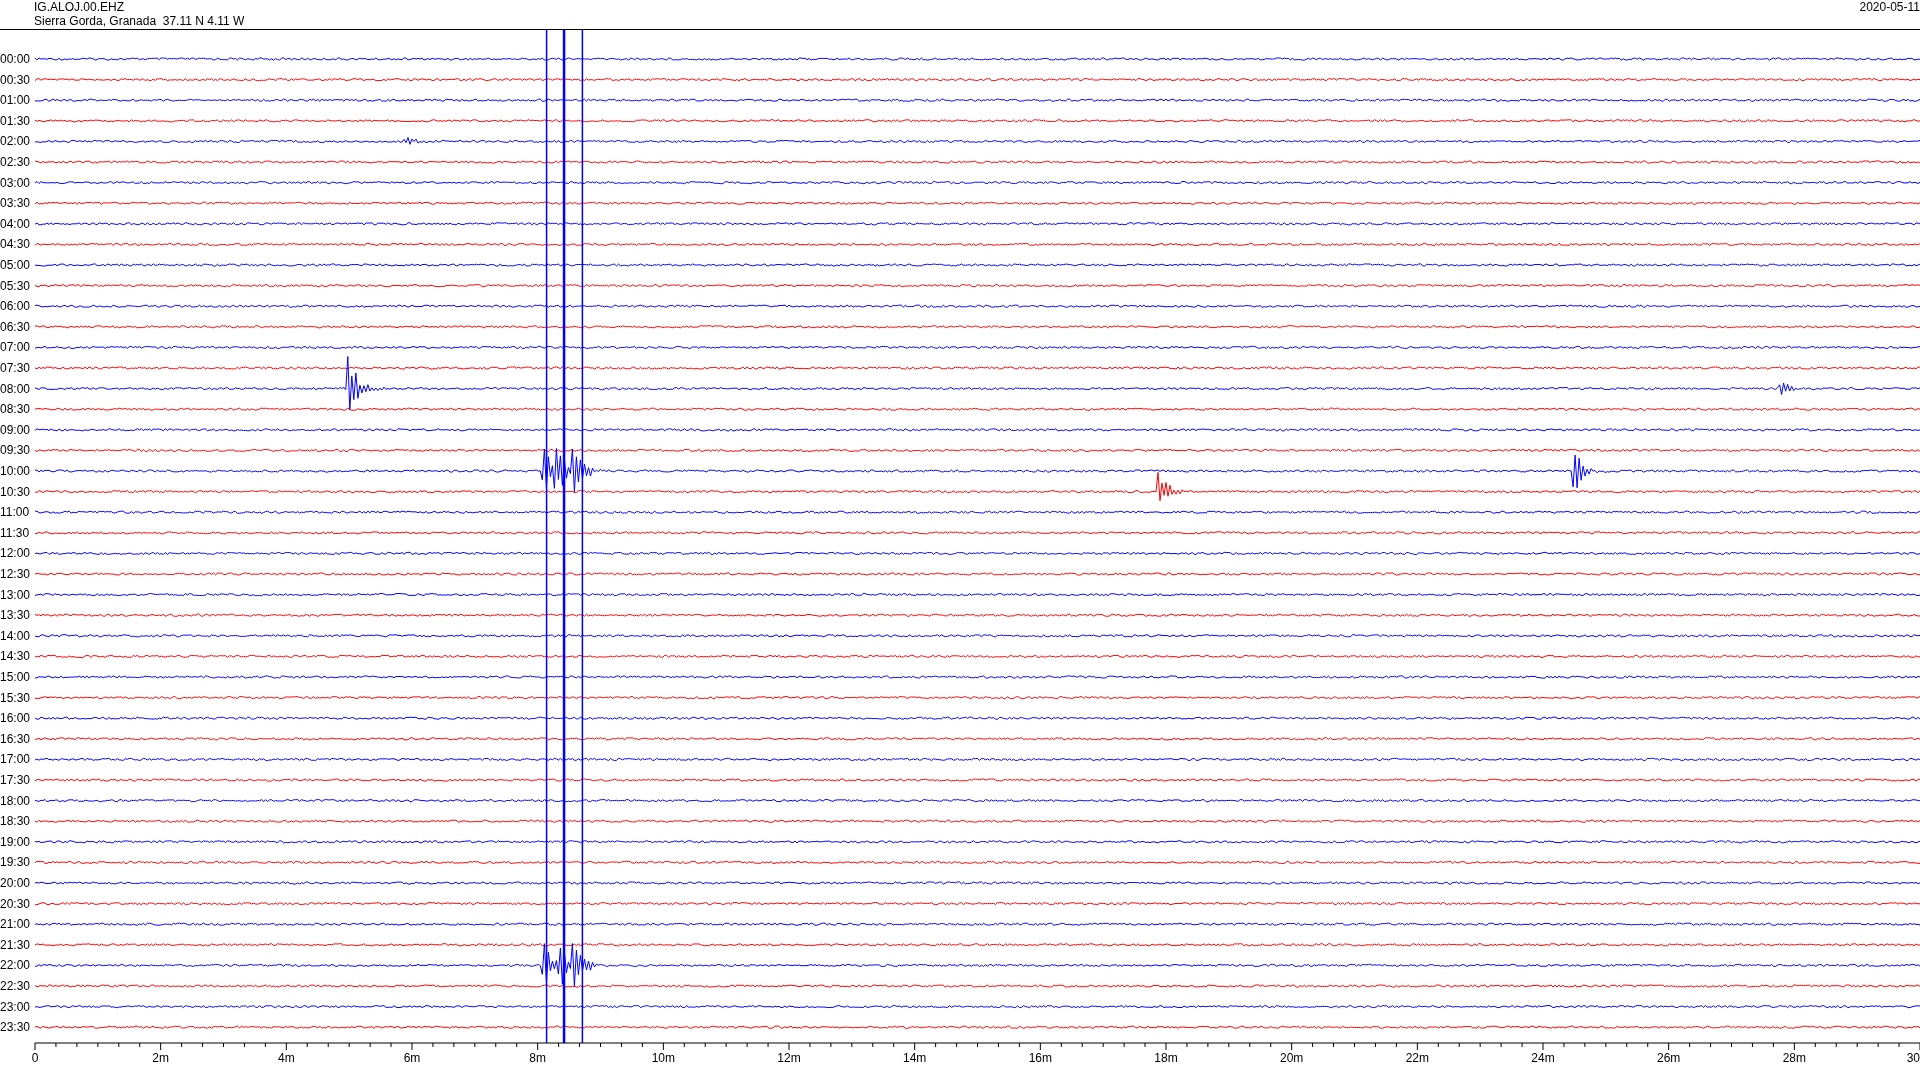 The width and height of the screenshot is (1920, 1080). I want to click on row-time-label: 12:30, so click(15, 574).